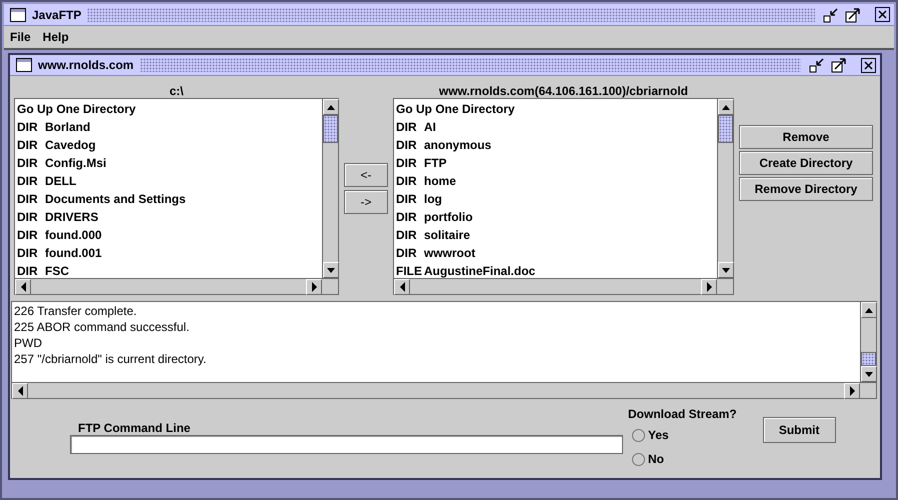 This screenshot has width=898, height=500. Describe the element at coordinates (563, 90) in the screenshot. I see `remote-path-label: www.rnolds.com(64.106.161.100)/cbriarnold` at that location.